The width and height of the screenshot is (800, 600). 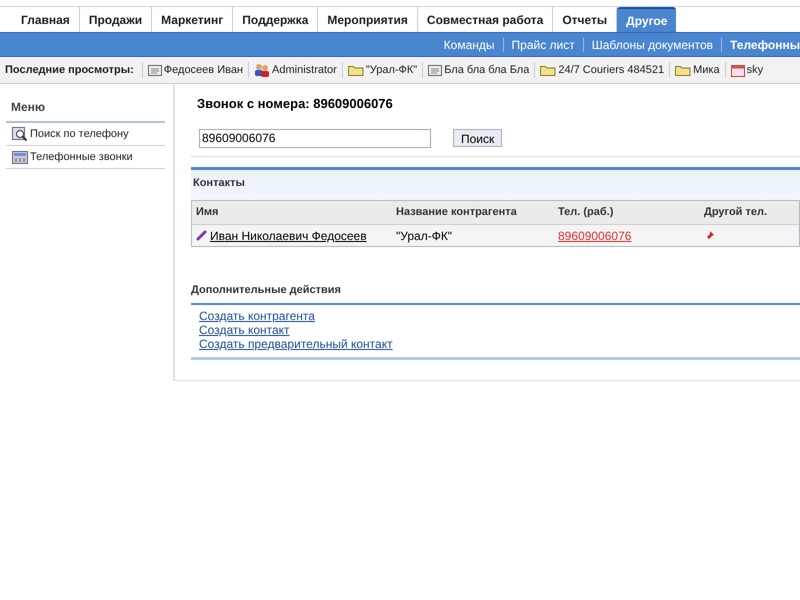 What do you see at coordinates (765, 45) in the screenshot?
I see `subnav-link: Телефонны` at bounding box center [765, 45].